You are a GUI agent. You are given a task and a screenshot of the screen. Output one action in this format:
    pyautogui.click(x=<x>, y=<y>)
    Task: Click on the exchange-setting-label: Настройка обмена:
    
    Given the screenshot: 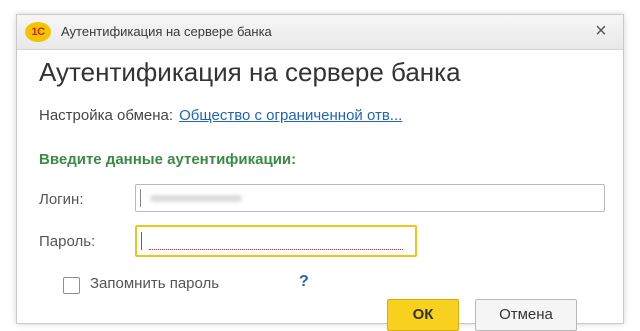 What is the action you would take?
    pyautogui.click(x=106, y=115)
    